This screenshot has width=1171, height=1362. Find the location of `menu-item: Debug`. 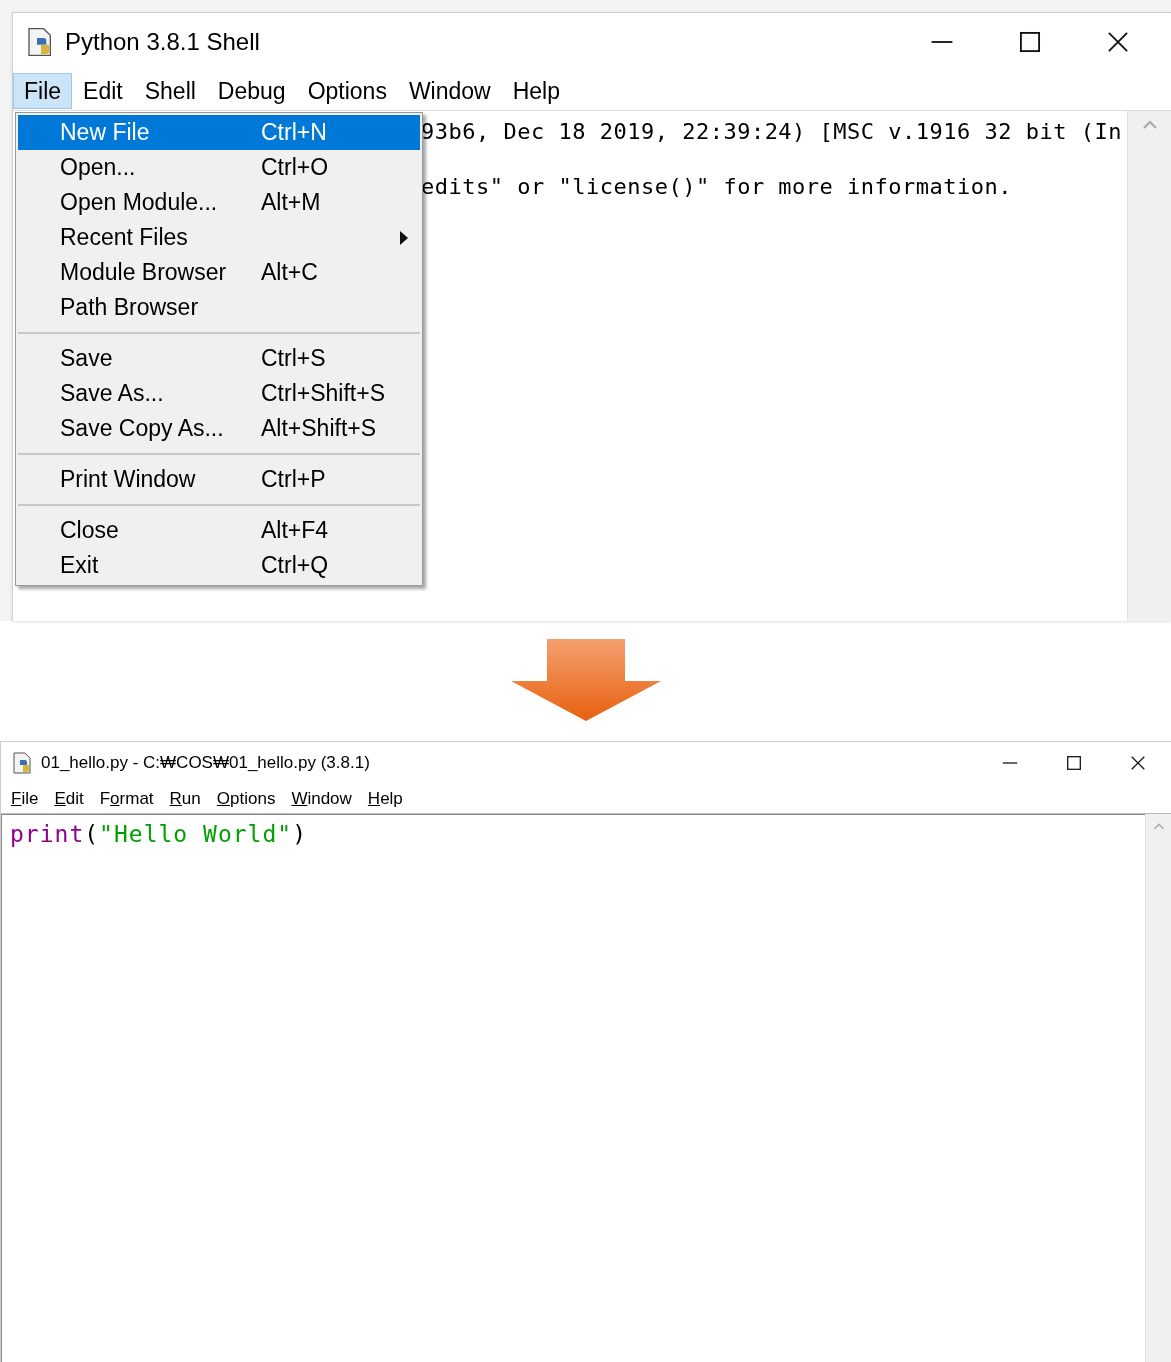

menu-item: Debug is located at coordinates (251, 90).